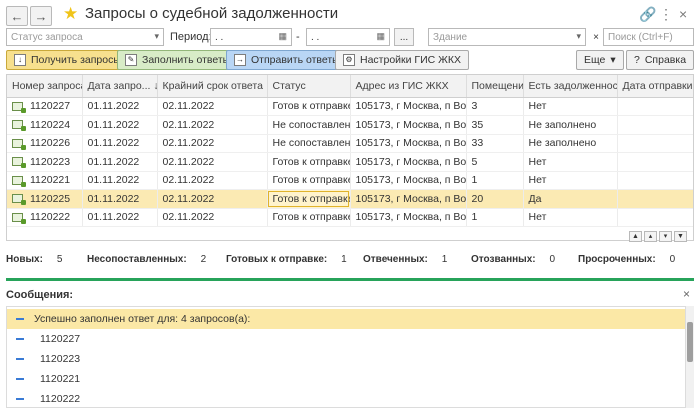 The image size is (700, 408). What do you see at coordinates (178, 60) in the screenshot?
I see `fill-answers-button: ✎ Заполнить ответы` at bounding box center [178, 60].